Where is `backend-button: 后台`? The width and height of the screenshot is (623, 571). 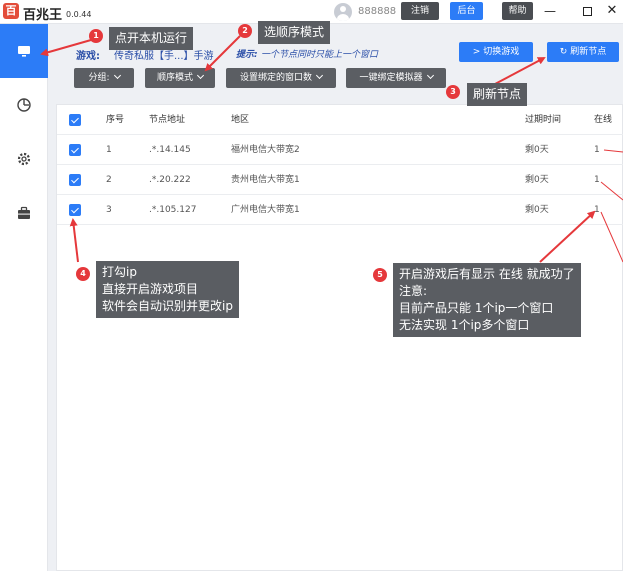
backend-button: 后台 is located at coordinates (466, 11).